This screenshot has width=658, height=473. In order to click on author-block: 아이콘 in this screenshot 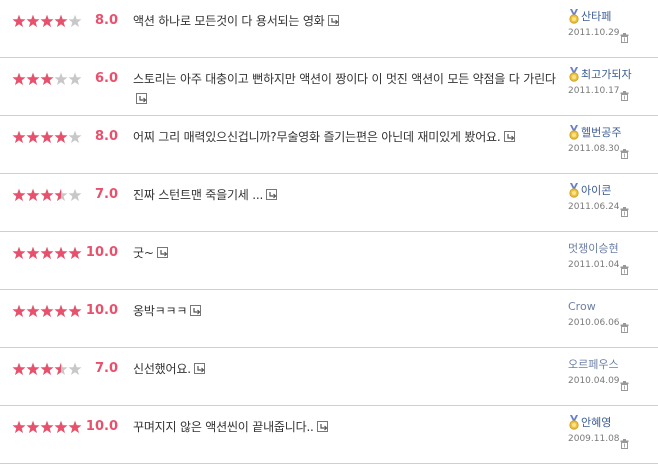, I will do `click(589, 191)`.